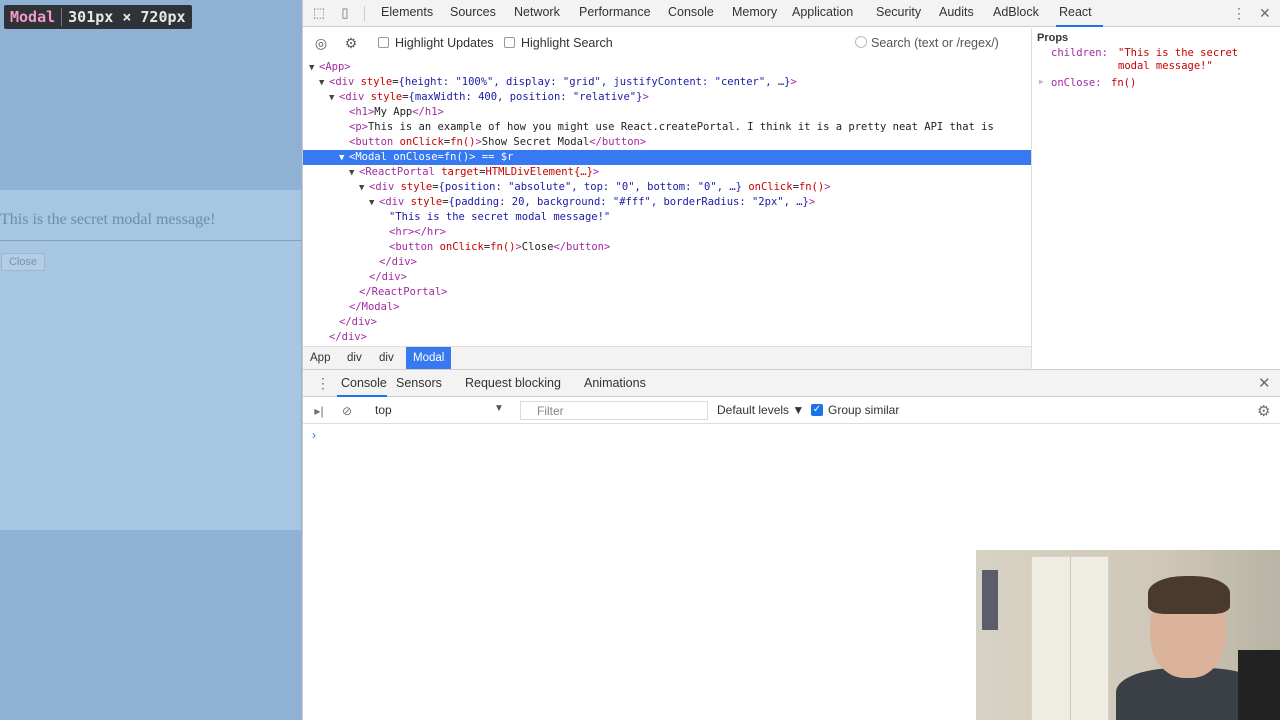 This screenshot has width=1280, height=720. I want to click on tree-token: target, so click(460, 172).